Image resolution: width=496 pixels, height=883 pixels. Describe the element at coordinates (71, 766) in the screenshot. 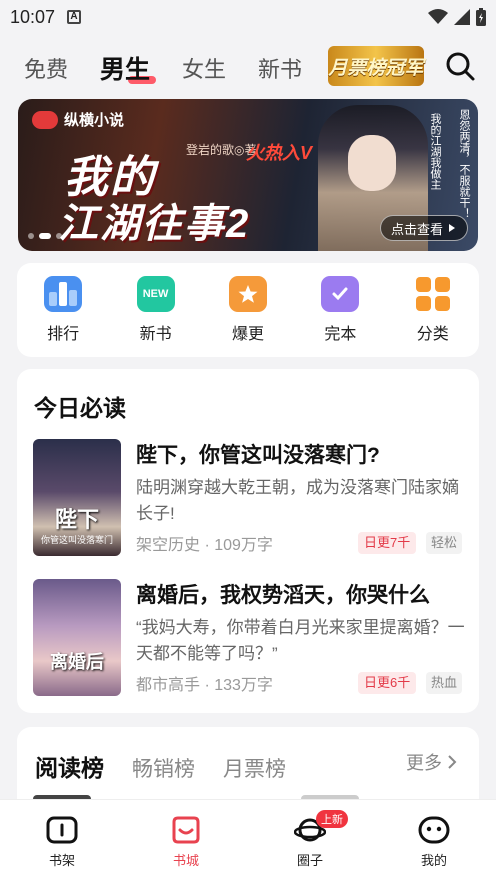

I see `tab-reading-rank: 阅读榜` at that location.